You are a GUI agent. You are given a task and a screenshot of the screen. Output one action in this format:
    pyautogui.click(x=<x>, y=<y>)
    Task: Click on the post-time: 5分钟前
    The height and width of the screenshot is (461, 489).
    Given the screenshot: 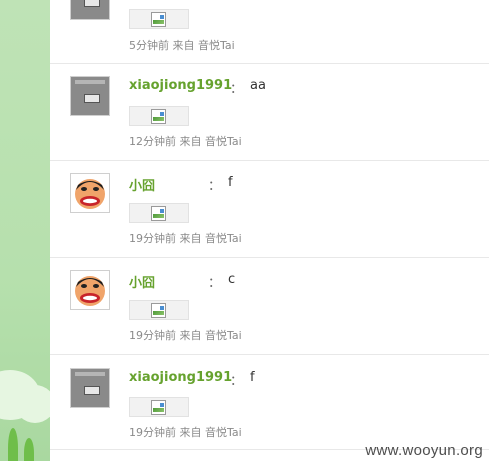 What is the action you would take?
    pyautogui.click(x=149, y=45)
    